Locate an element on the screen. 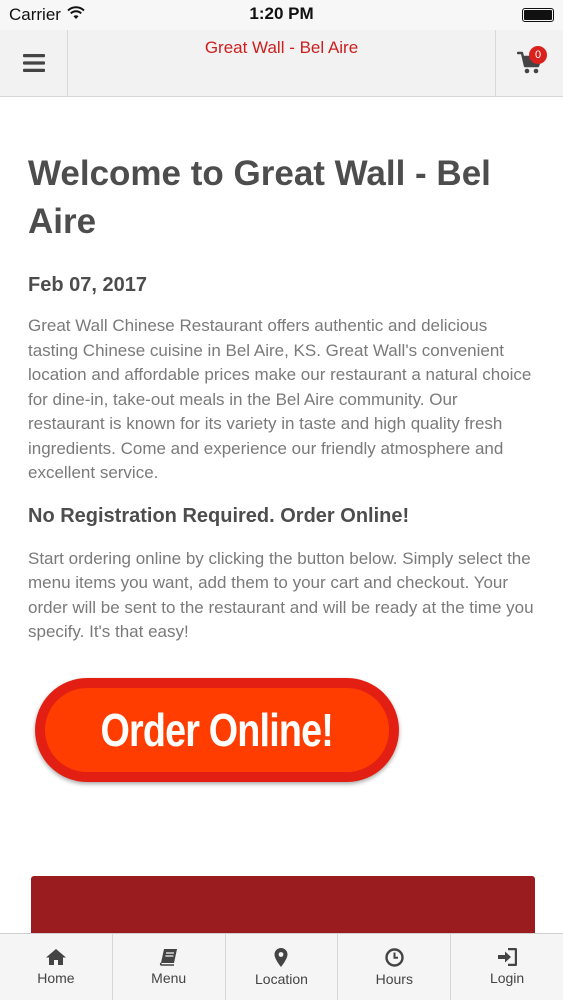 This screenshot has width=563, height=1000. order-online-button-face: Order Online! is located at coordinates (217, 730).